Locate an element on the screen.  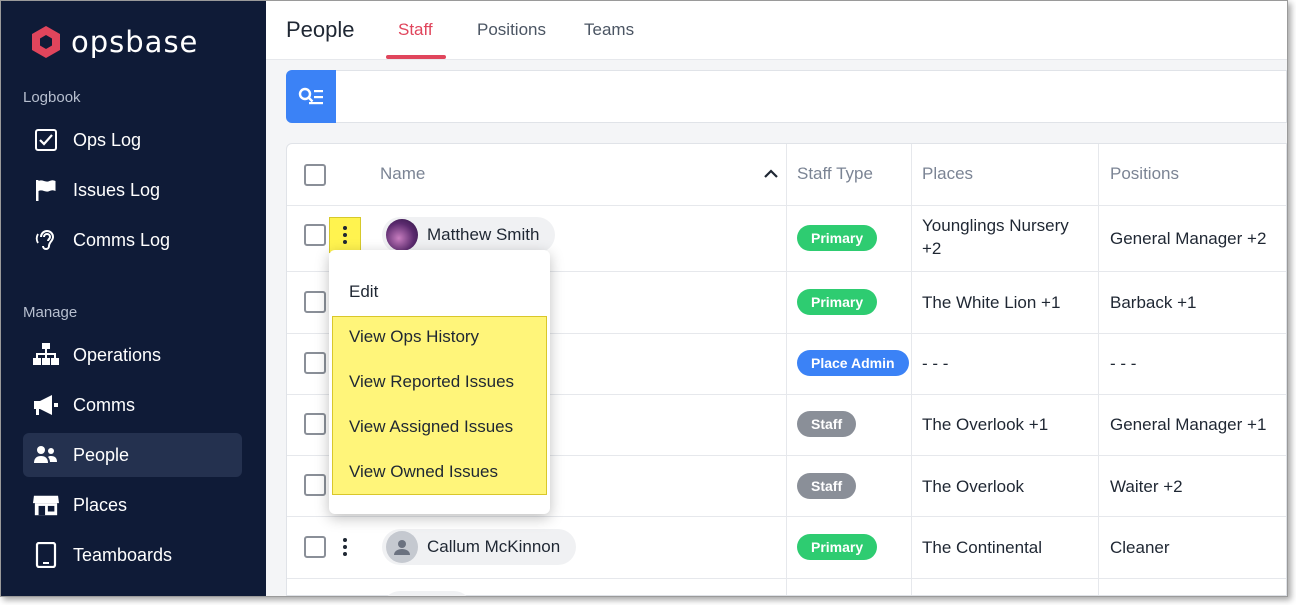
sidebar-item-label: Issues Log is located at coordinates (117, 189).